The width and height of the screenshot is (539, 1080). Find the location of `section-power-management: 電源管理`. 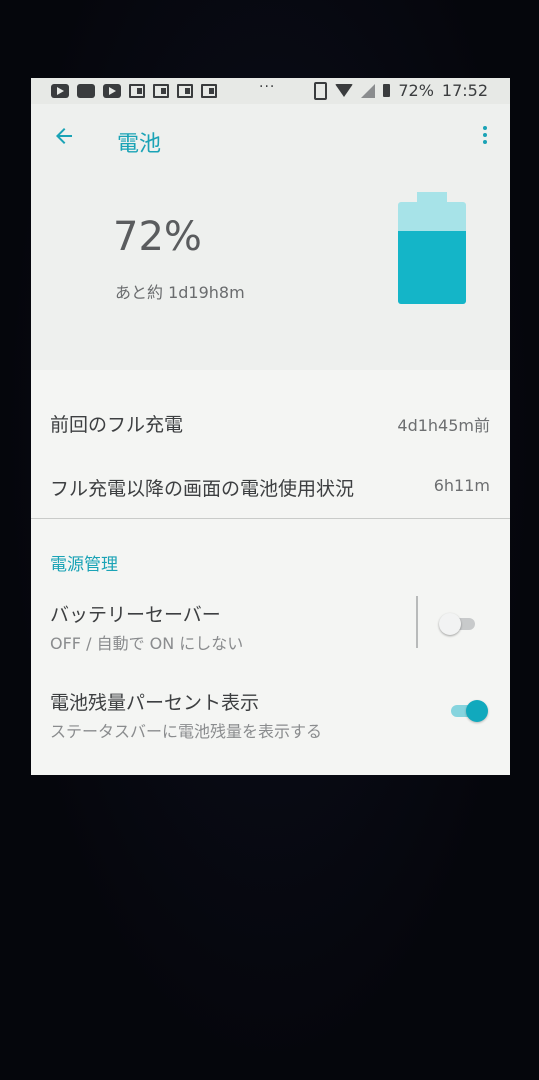

section-power-management: 電源管理 is located at coordinates (84, 565).